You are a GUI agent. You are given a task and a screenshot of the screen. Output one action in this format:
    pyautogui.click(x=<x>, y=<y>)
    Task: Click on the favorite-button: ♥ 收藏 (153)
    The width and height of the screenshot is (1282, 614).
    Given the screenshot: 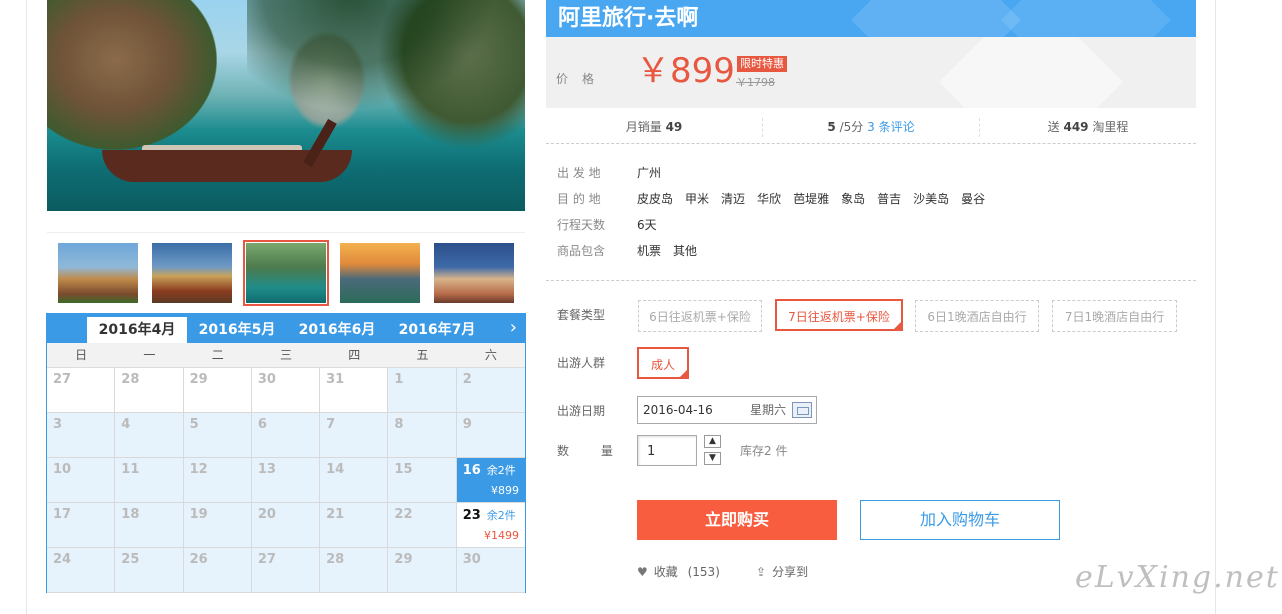 What is the action you would take?
    pyautogui.click(x=678, y=571)
    